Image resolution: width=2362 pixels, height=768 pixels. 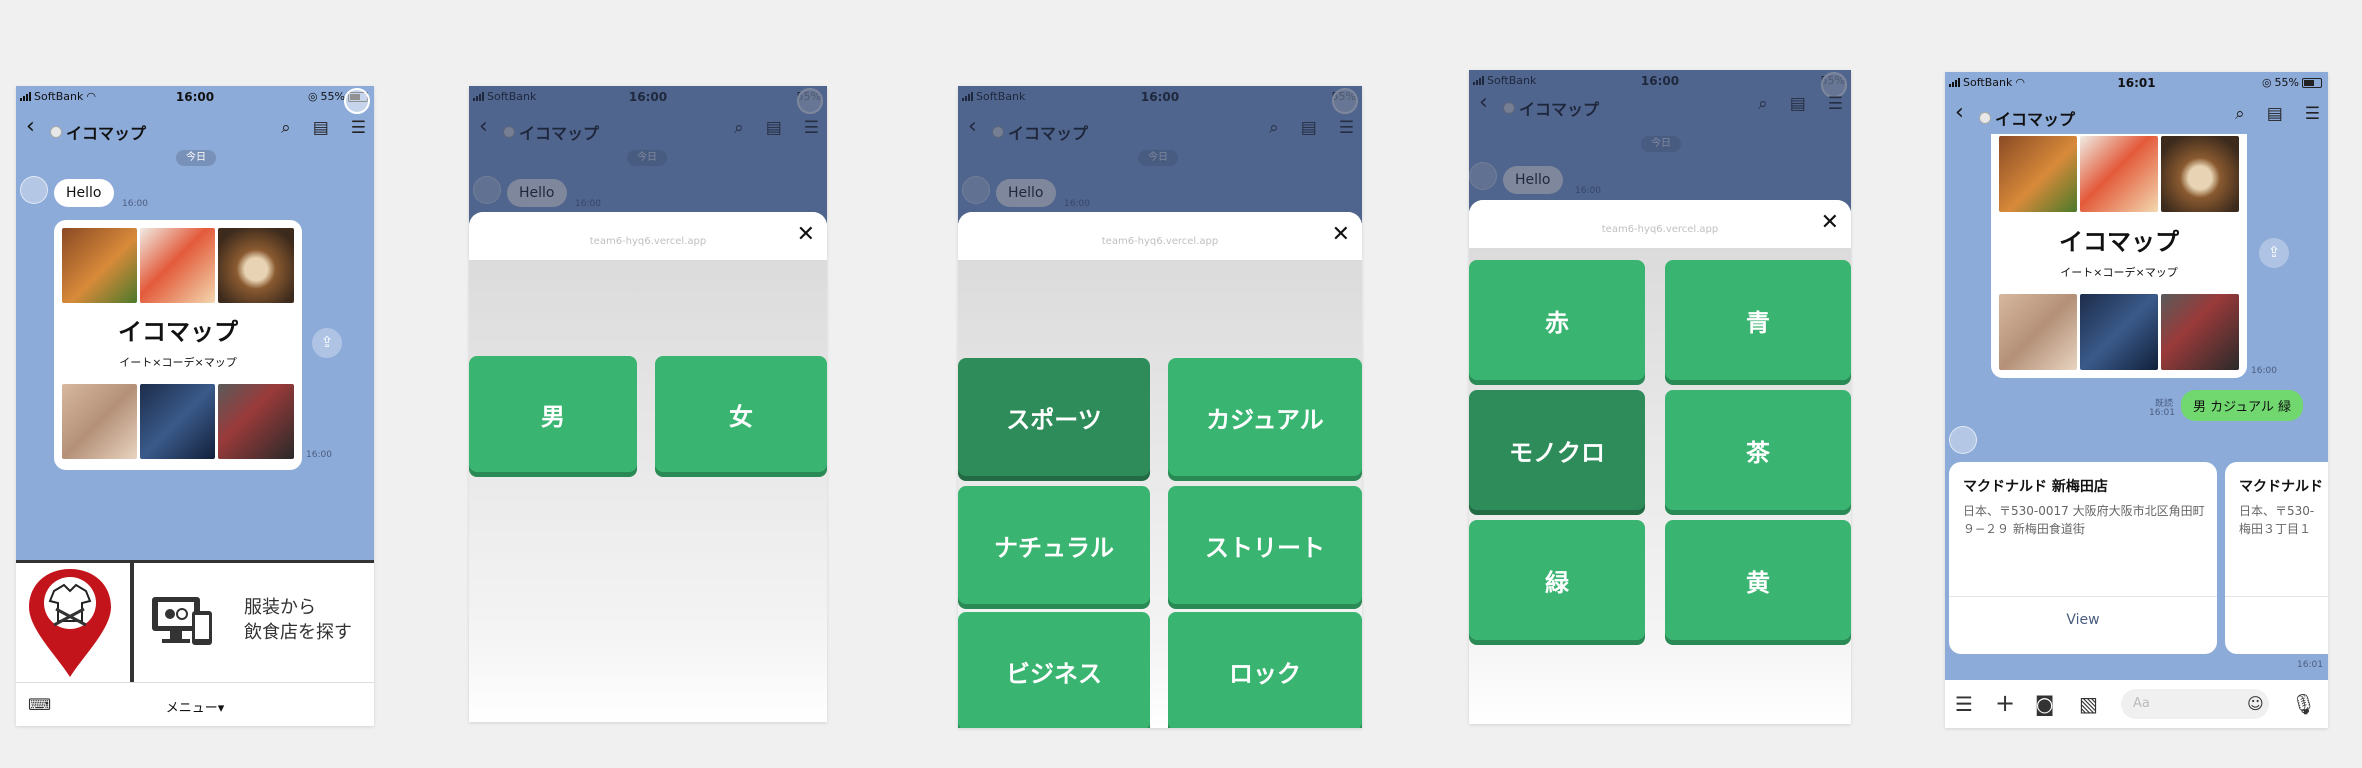 What do you see at coordinates (1265, 670) in the screenshot?
I see `option-button: ロック` at bounding box center [1265, 670].